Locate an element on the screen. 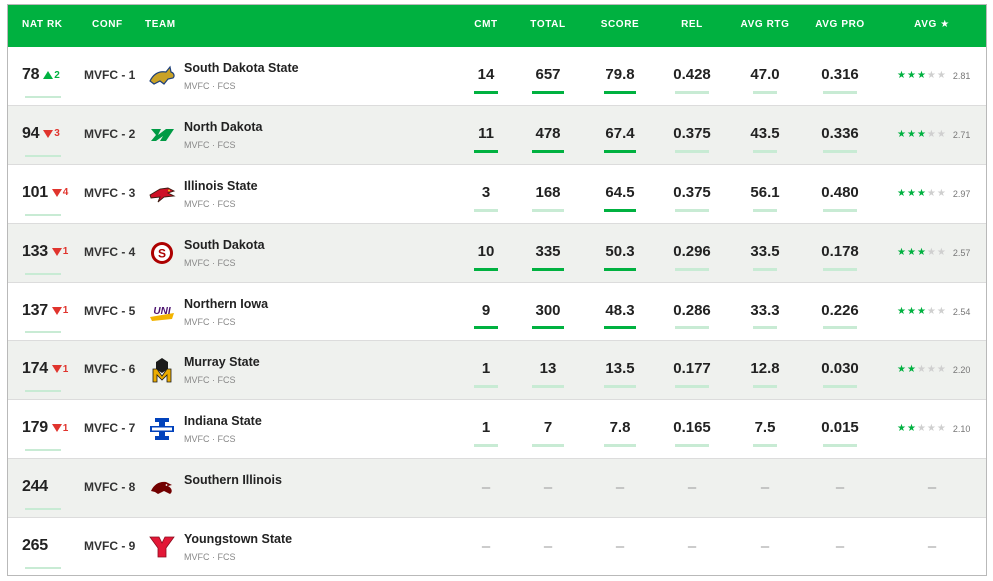 The width and height of the screenshot is (993, 581). col-header-nat-rk: NAT RK is located at coordinates (42, 24).